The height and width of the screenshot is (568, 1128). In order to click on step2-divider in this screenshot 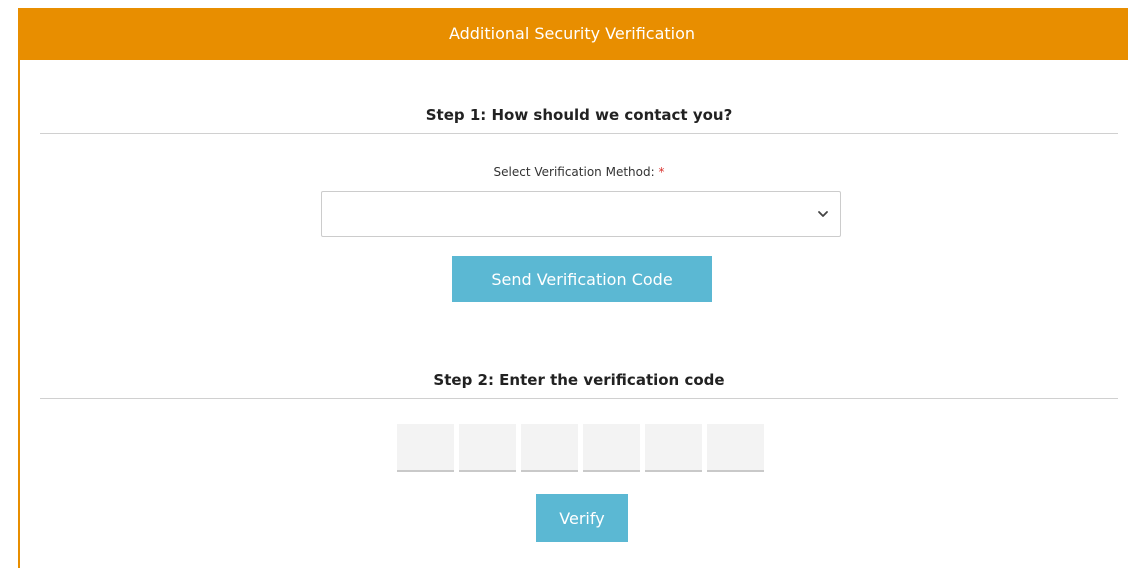, I will do `click(579, 398)`.